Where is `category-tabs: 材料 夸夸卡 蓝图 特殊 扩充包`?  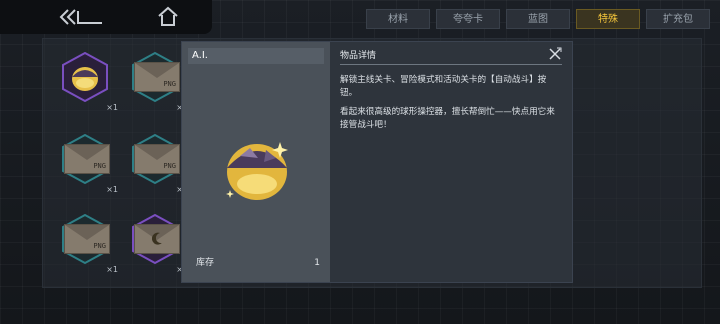
category-tabs: 材料 夸夸卡 蓝图 特殊 扩充包 is located at coordinates (538, 19).